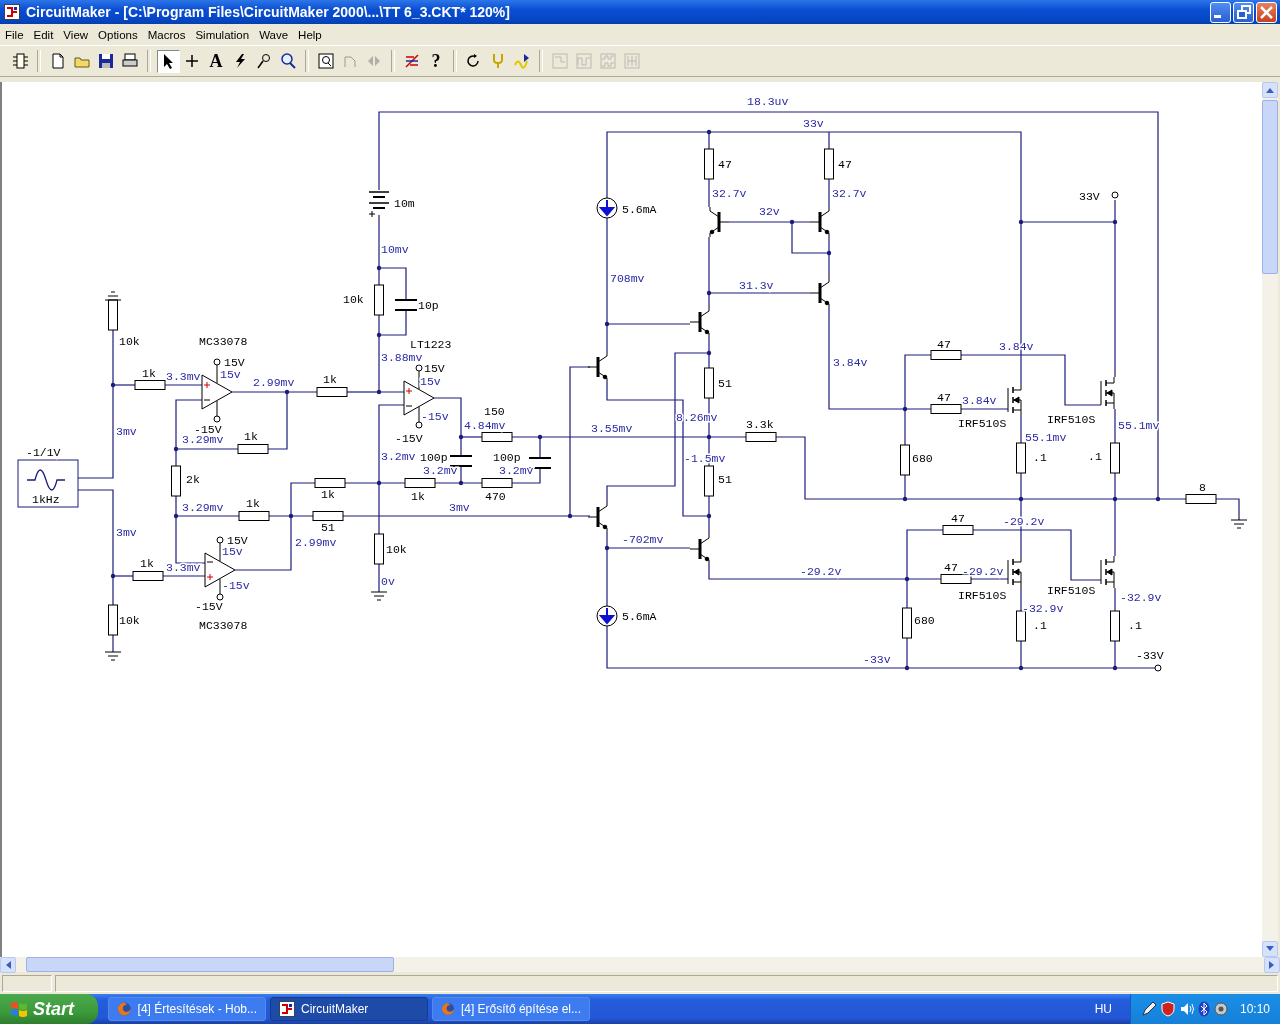  Describe the element at coordinates (1202, 487) in the screenshot. I see `component-label: 8` at that location.